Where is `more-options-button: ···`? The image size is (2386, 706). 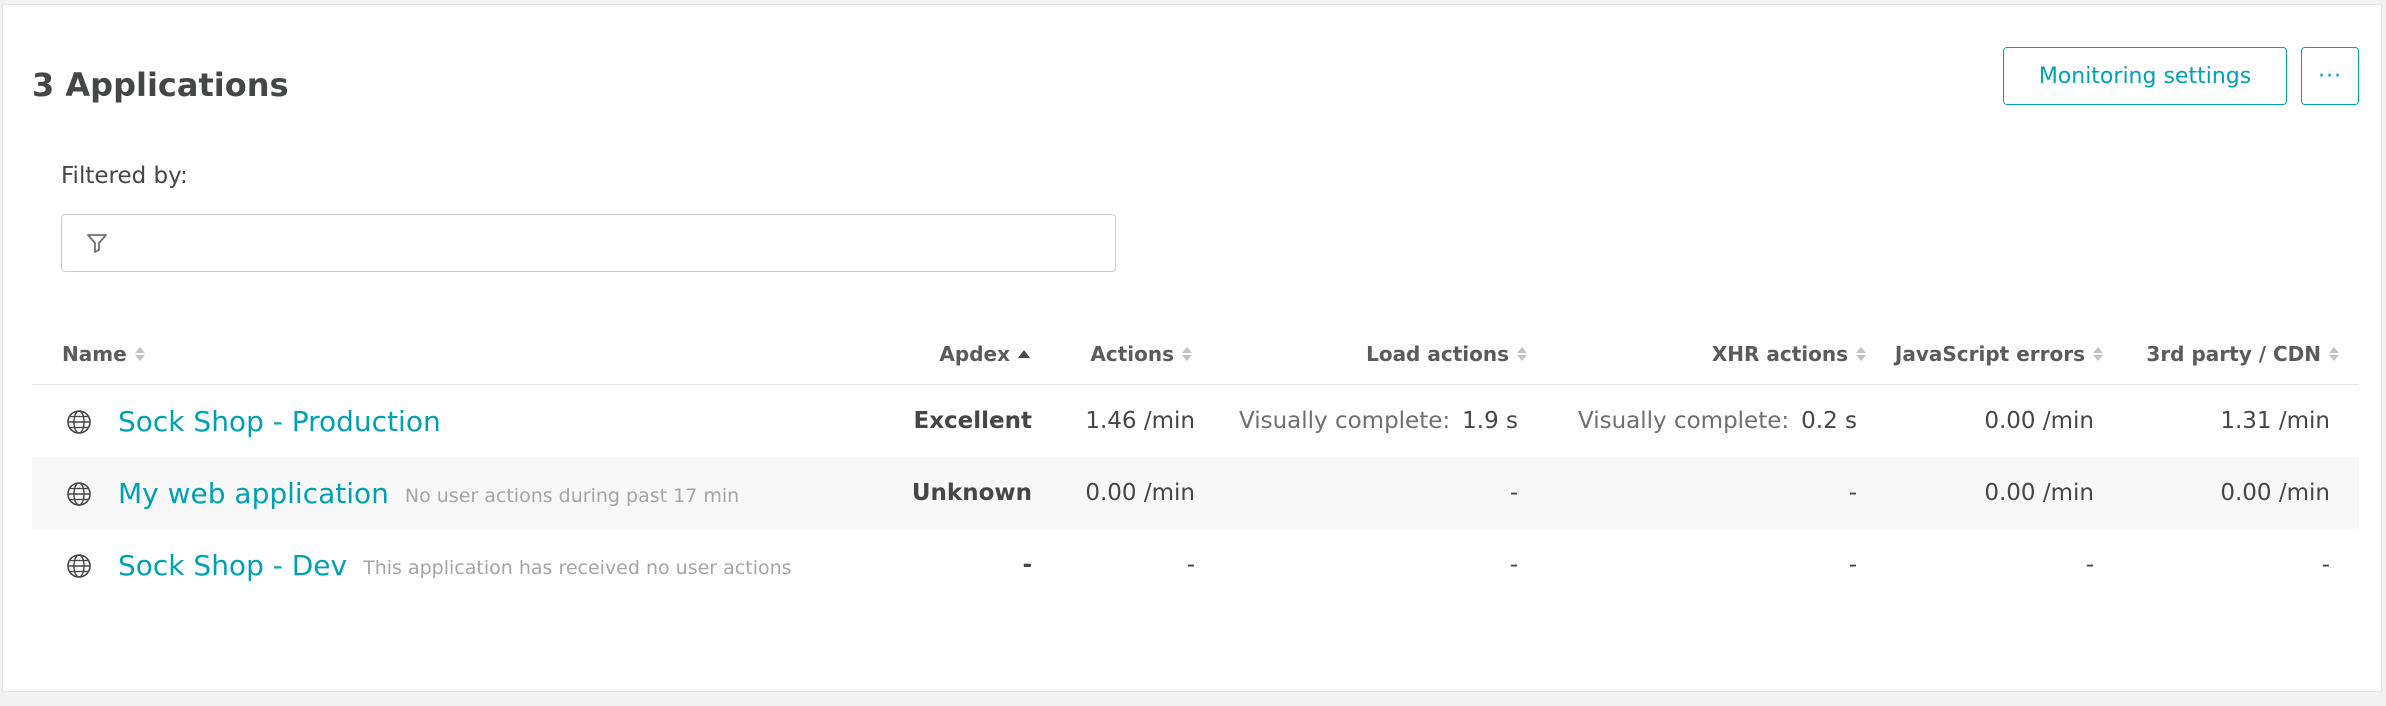
more-options-button: ··· is located at coordinates (2330, 76).